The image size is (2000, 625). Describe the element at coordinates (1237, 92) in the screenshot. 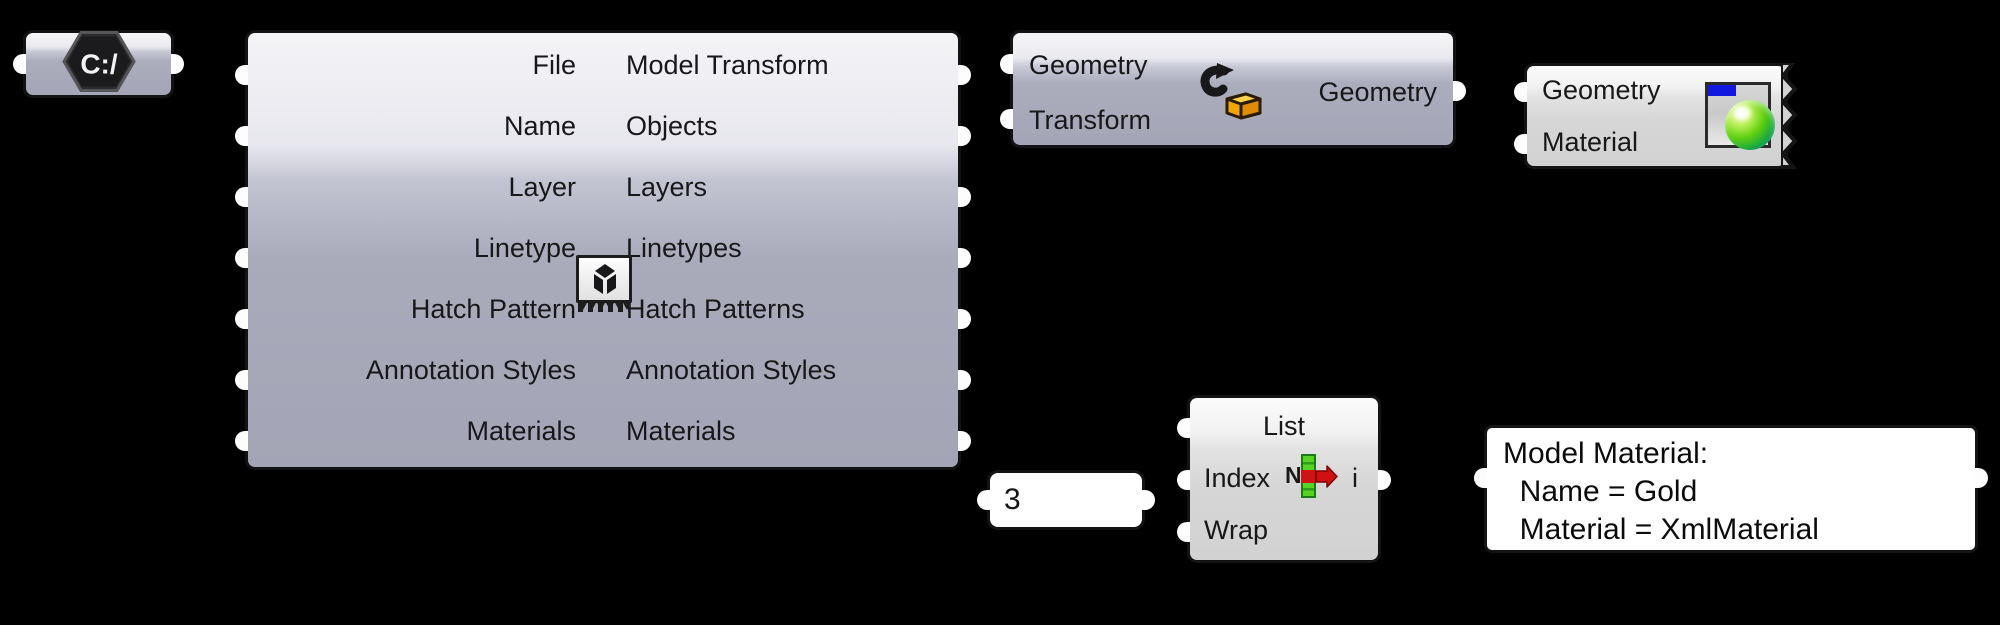

I see `transform-arrow-box-icon` at that location.